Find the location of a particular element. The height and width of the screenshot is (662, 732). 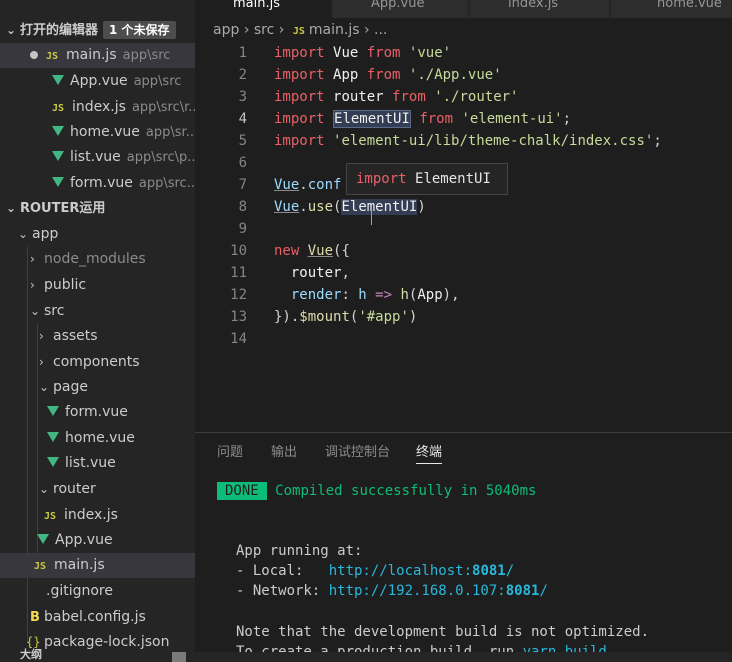

tree-folder-components: › components is located at coordinates (97, 362).